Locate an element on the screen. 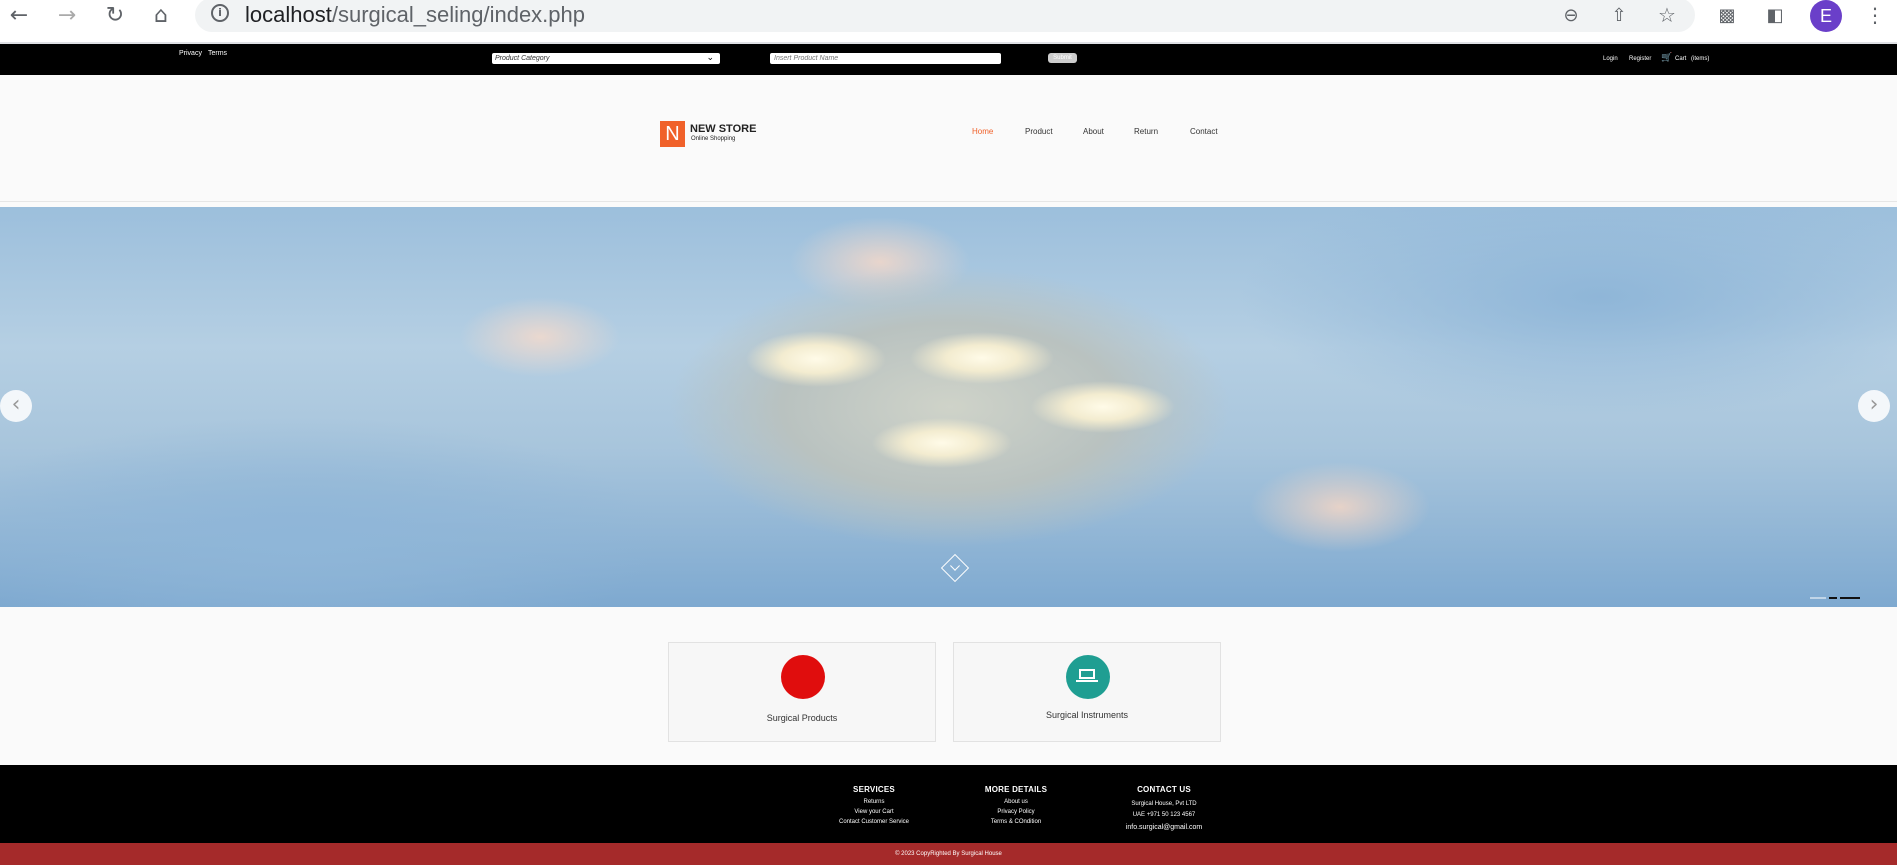  logo-icon: N is located at coordinates (672, 134).